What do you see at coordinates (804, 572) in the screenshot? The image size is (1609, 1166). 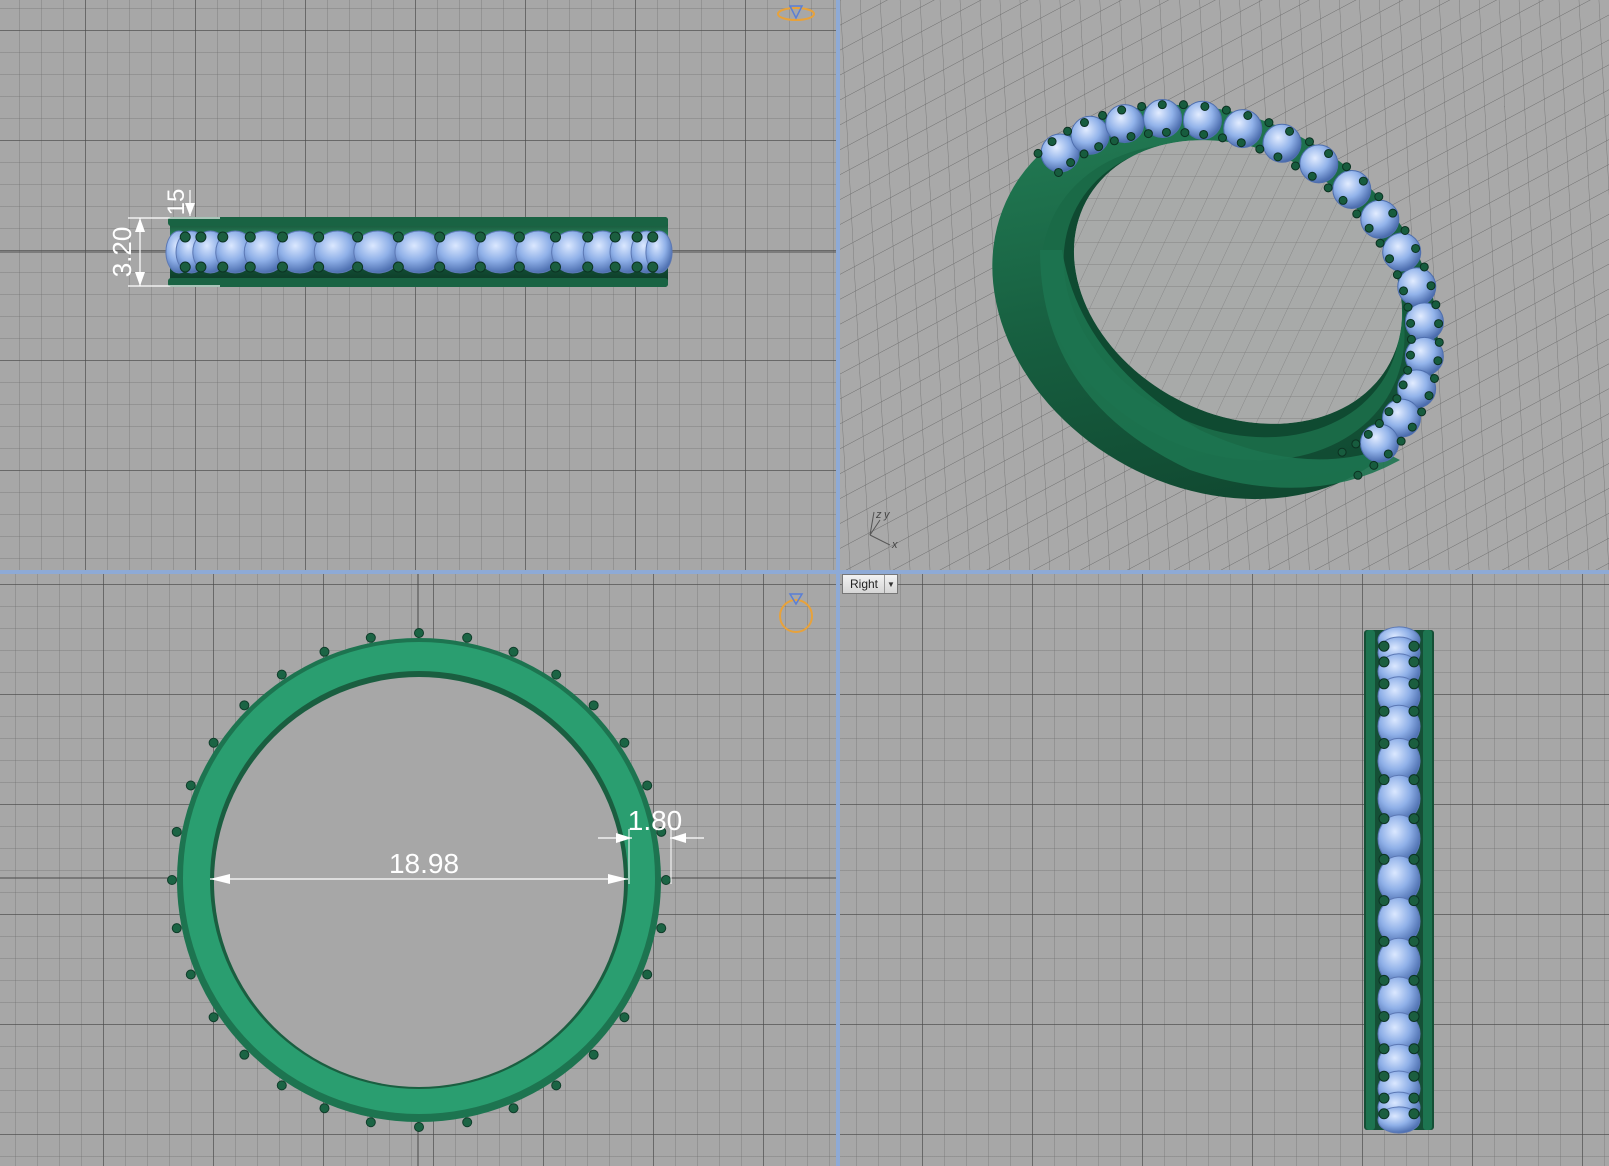 I see `viewport-divider-horizontal` at bounding box center [804, 572].